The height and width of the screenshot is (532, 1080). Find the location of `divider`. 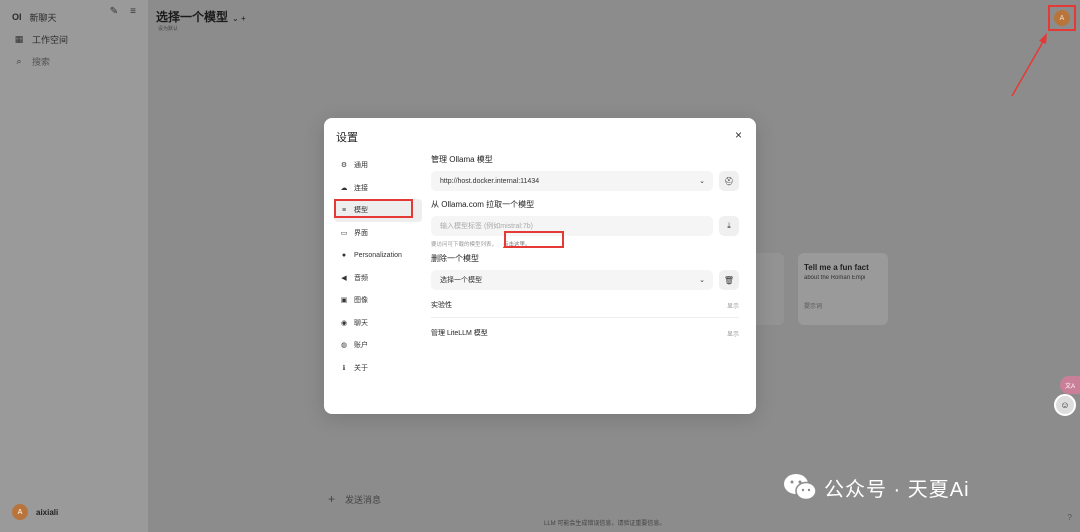

divider is located at coordinates (585, 317).